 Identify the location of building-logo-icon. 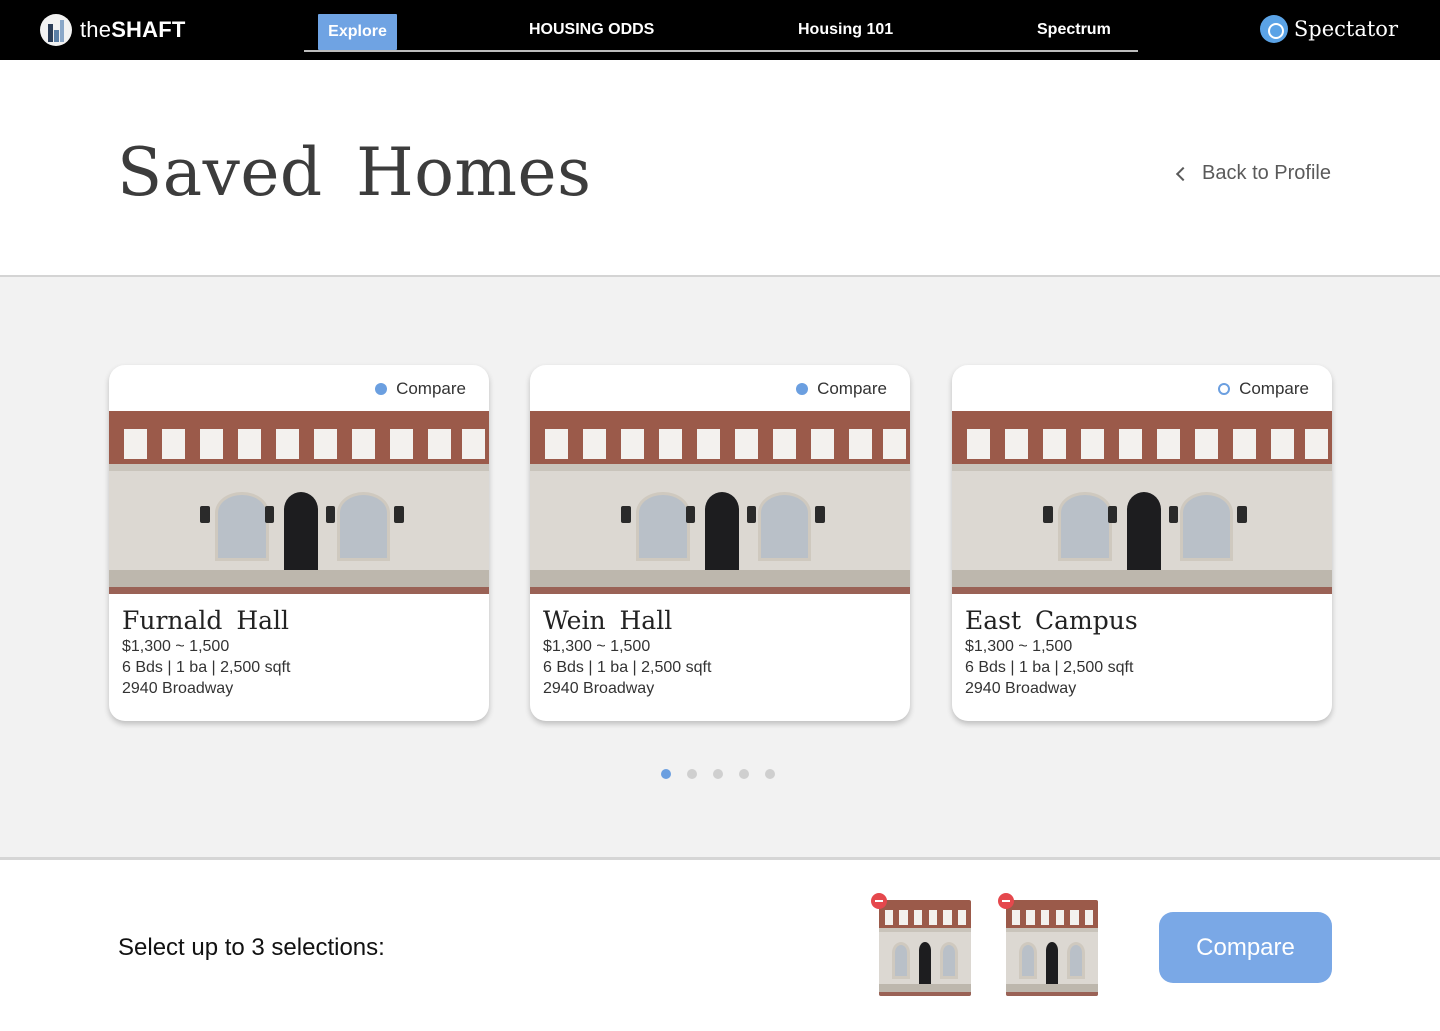
(56, 30).